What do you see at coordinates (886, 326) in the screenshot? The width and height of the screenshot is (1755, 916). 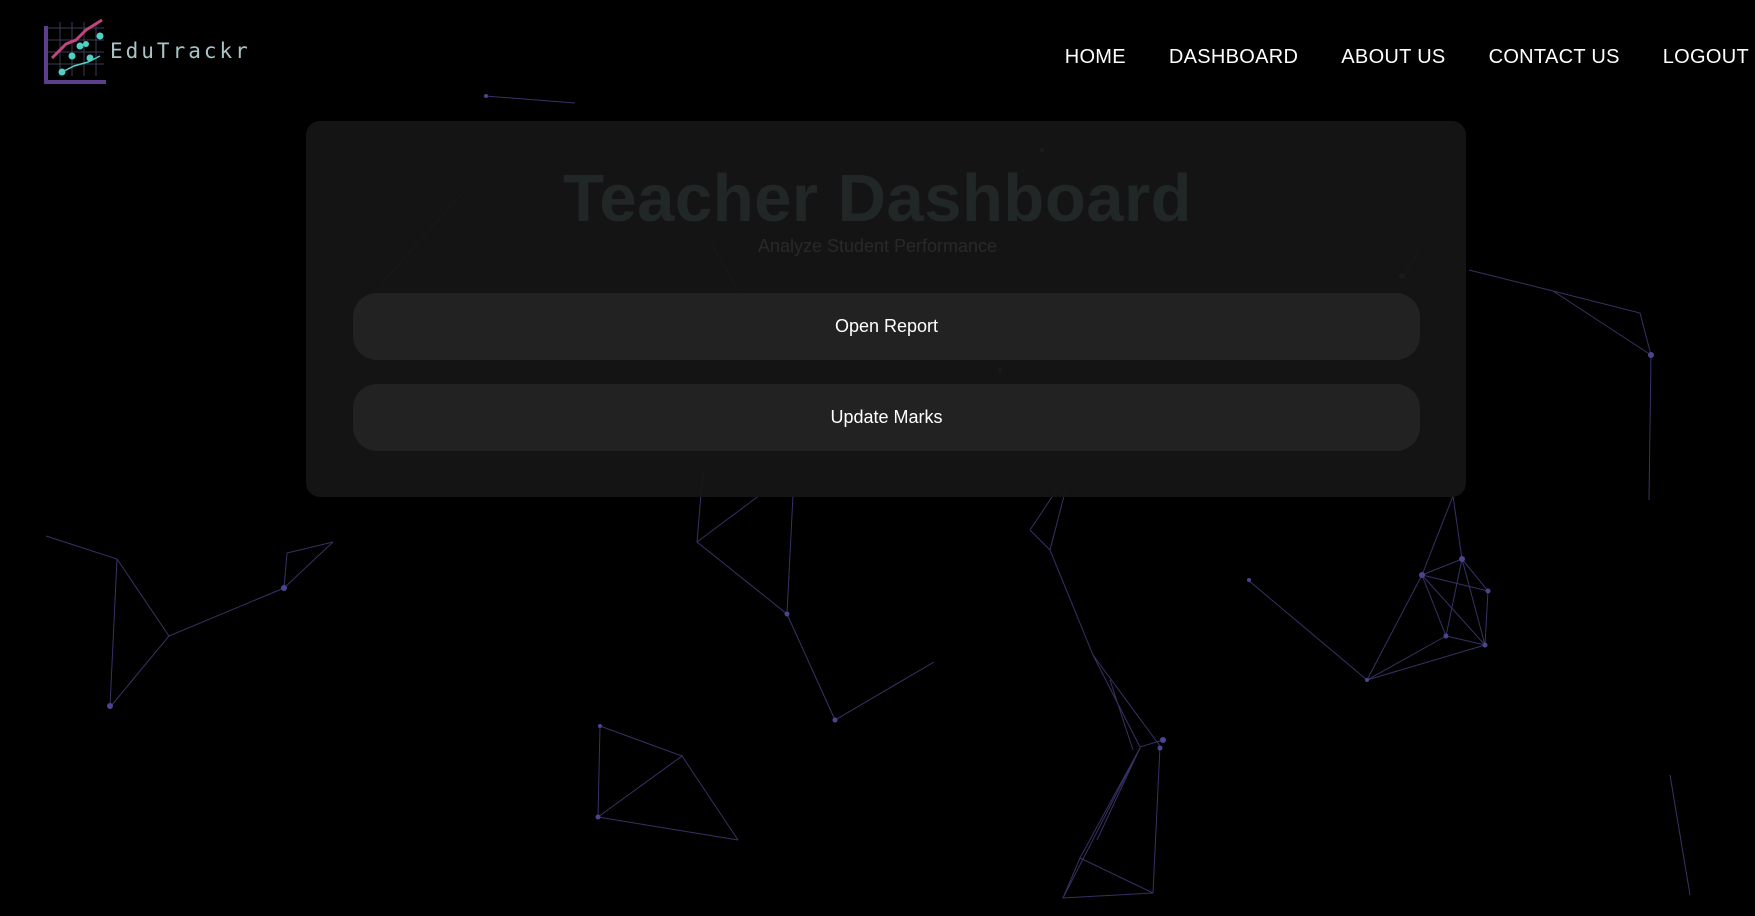 I see `open-report-button: Open Report` at bounding box center [886, 326].